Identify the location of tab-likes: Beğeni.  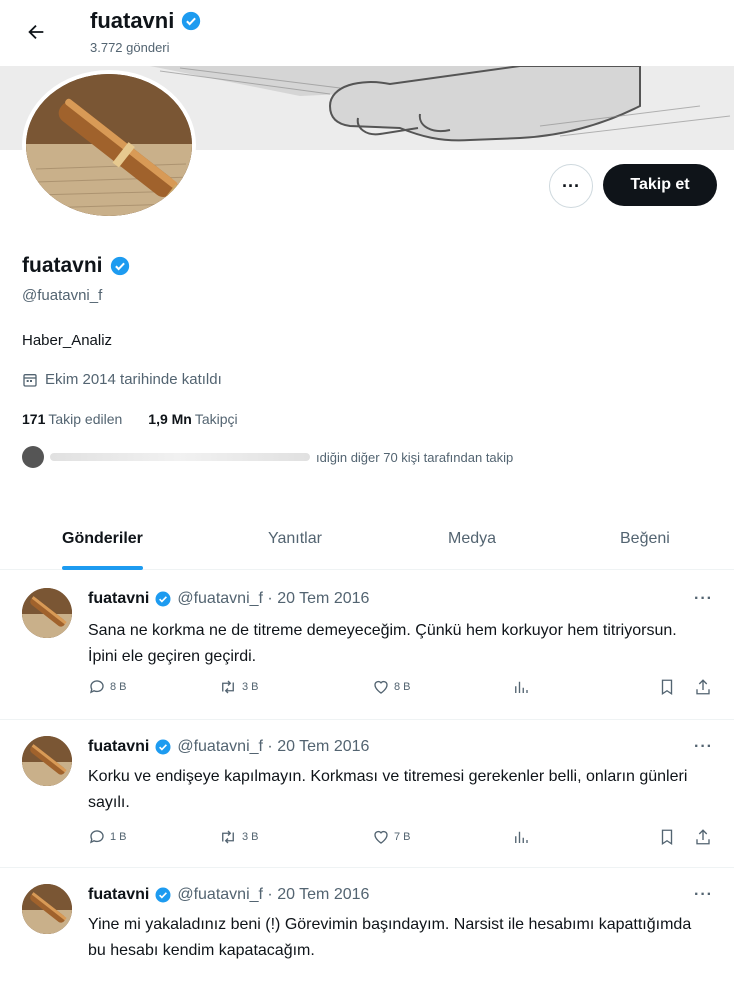
(645, 539).